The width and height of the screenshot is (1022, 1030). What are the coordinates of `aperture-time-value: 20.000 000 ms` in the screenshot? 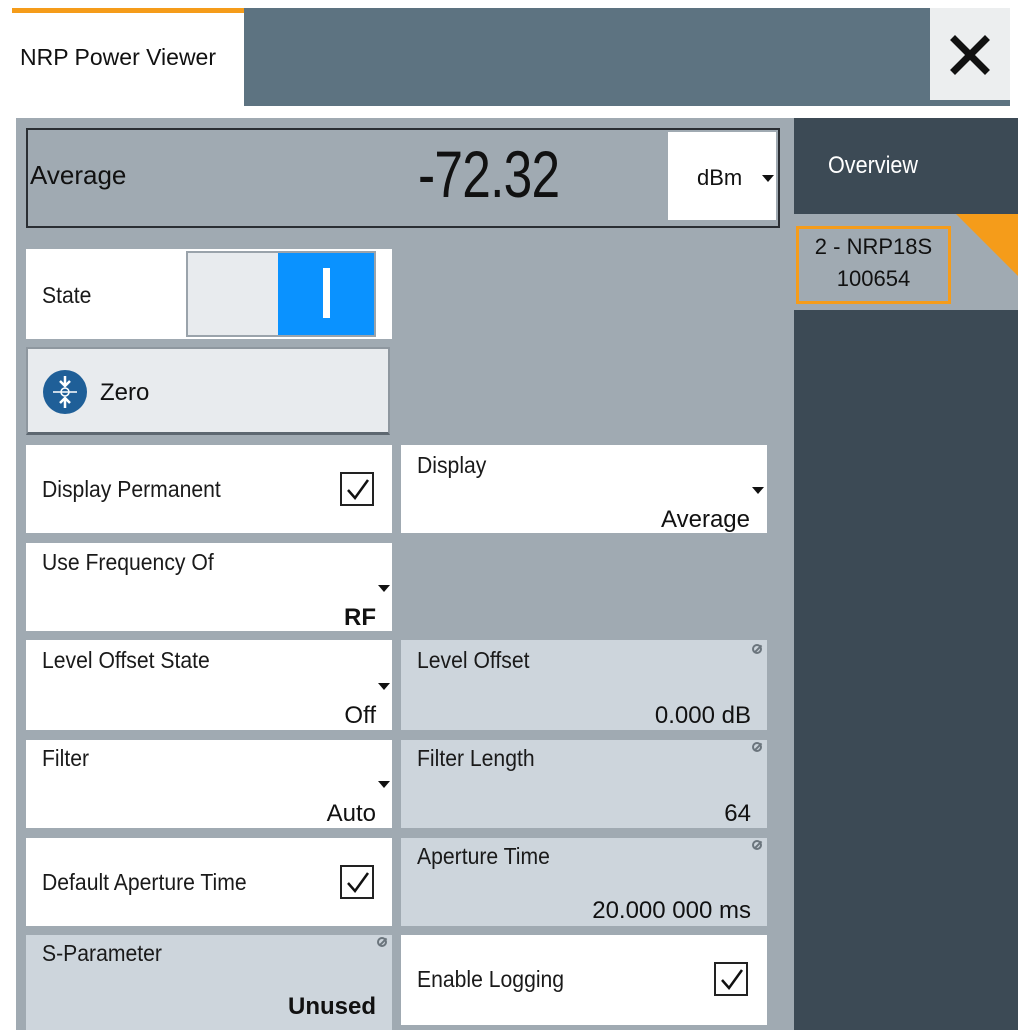 It's located at (671, 910).